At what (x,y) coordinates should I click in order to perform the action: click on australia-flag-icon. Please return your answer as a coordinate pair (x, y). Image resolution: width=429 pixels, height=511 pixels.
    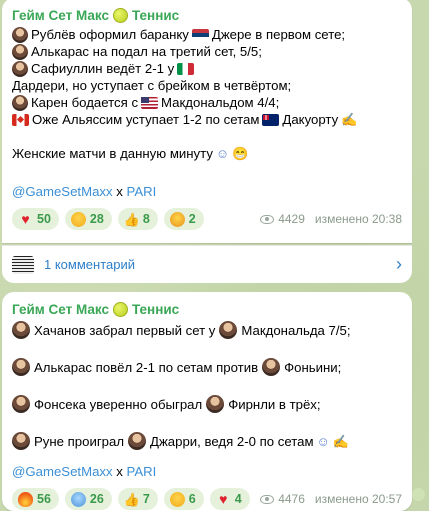
    Looking at the image, I should click on (271, 119).